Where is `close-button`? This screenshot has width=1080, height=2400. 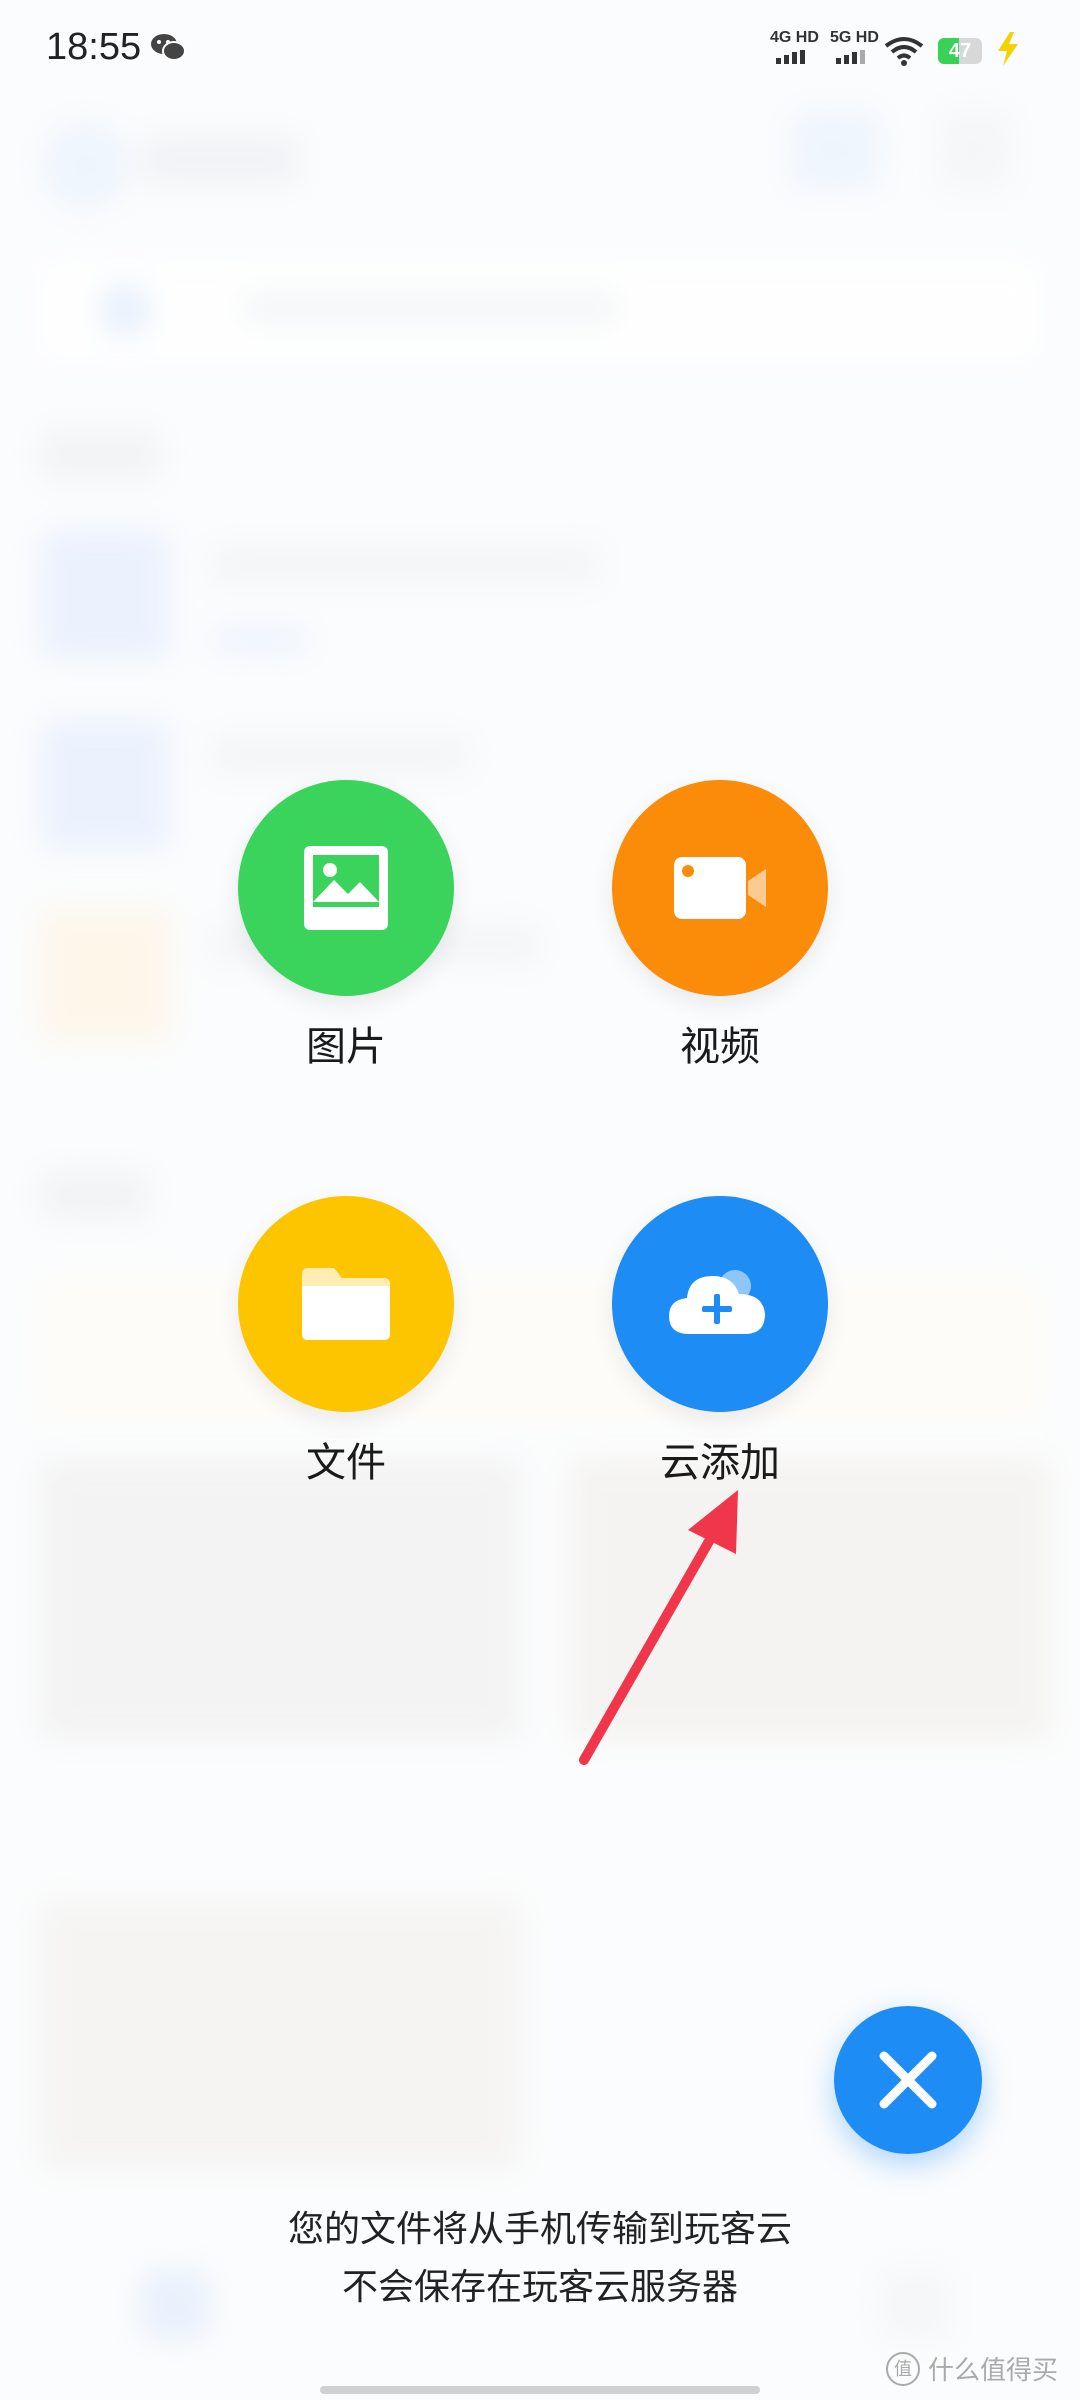 close-button is located at coordinates (908, 2080).